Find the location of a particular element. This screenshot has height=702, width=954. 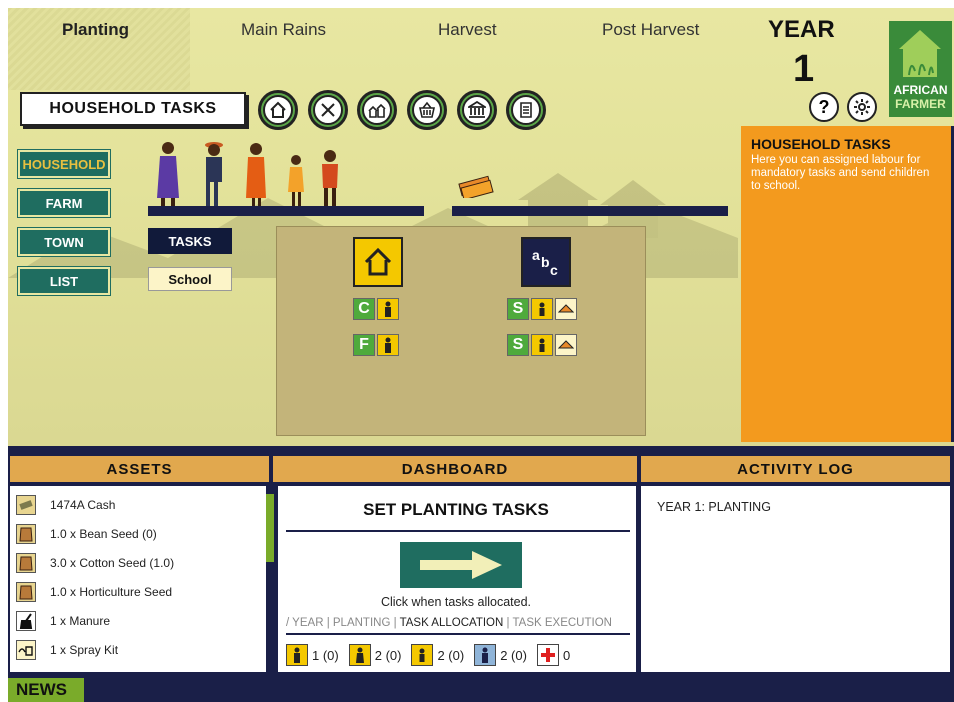

settings-button is located at coordinates (862, 107).